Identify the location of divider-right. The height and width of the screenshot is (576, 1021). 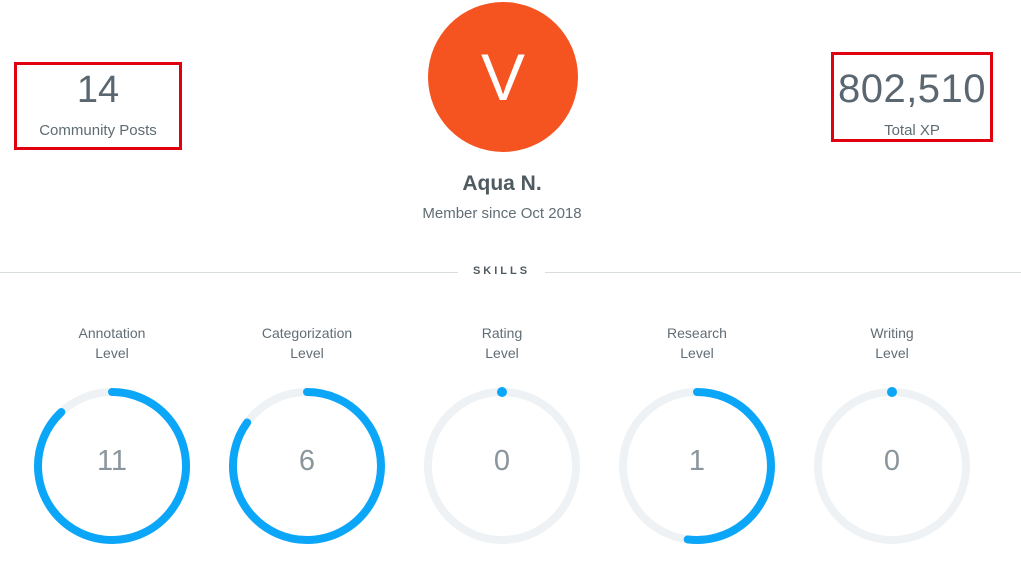
(783, 272).